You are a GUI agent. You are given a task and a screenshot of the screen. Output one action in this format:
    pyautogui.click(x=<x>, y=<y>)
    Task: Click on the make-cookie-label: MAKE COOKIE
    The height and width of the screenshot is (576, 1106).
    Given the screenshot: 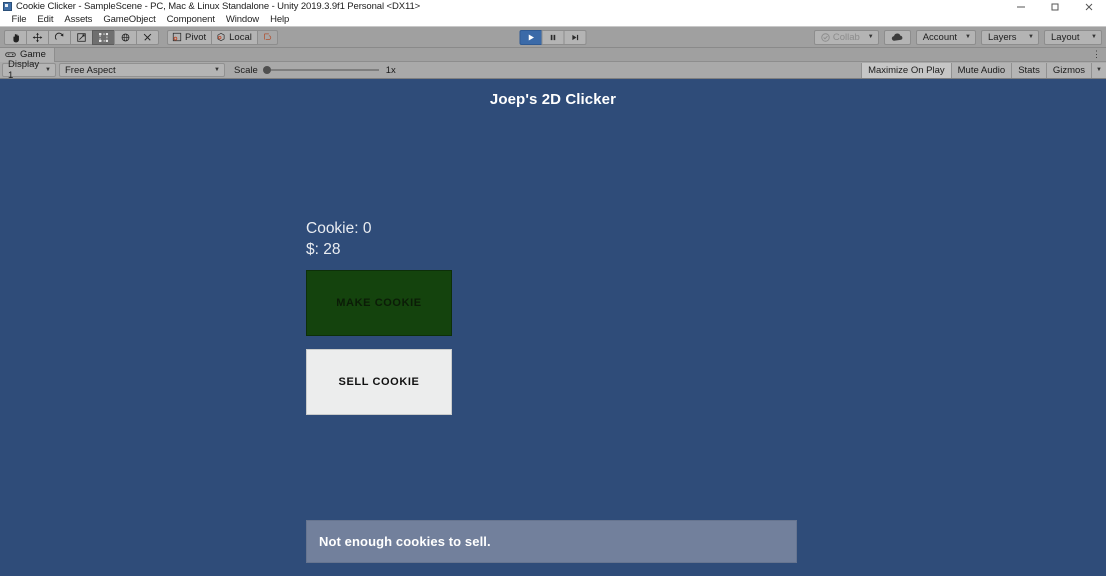 What is the action you would take?
    pyautogui.click(x=379, y=303)
    